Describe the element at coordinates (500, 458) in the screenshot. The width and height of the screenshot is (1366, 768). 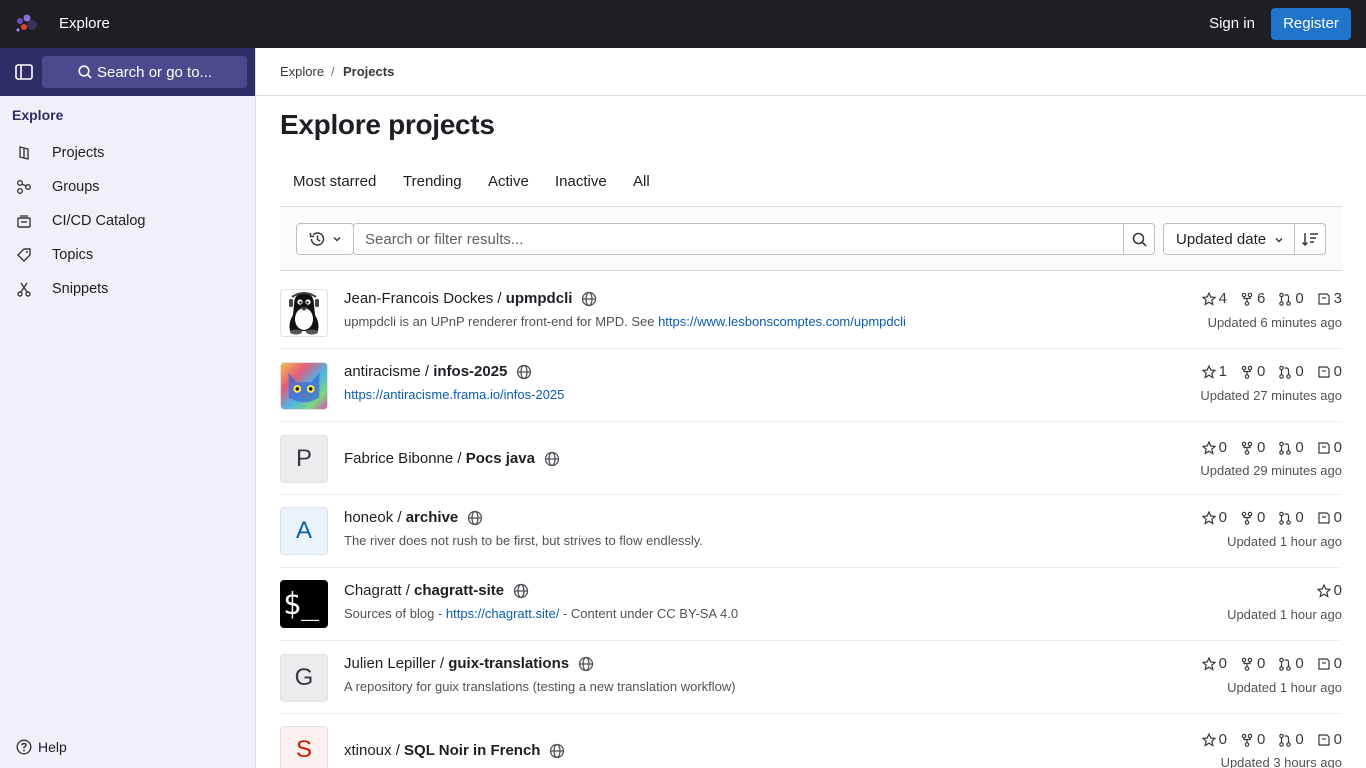
I see `project-name: Pocs java` at that location.